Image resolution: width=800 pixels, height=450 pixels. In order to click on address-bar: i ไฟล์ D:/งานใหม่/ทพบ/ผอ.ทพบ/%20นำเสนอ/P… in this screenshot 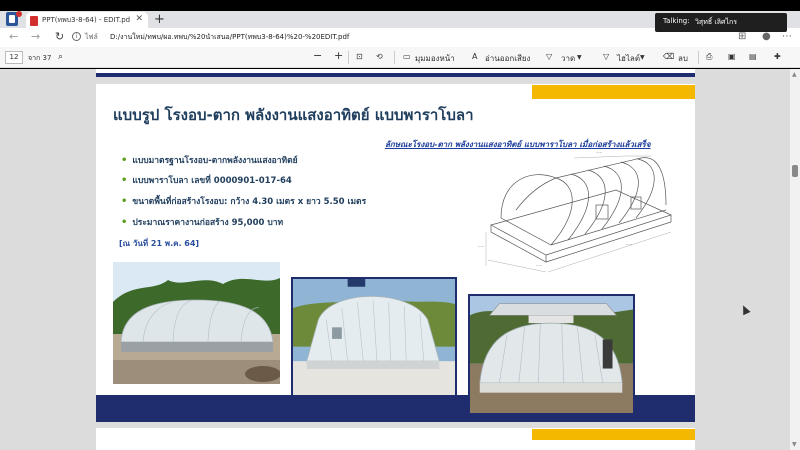, I will do `click(352, 37)`.